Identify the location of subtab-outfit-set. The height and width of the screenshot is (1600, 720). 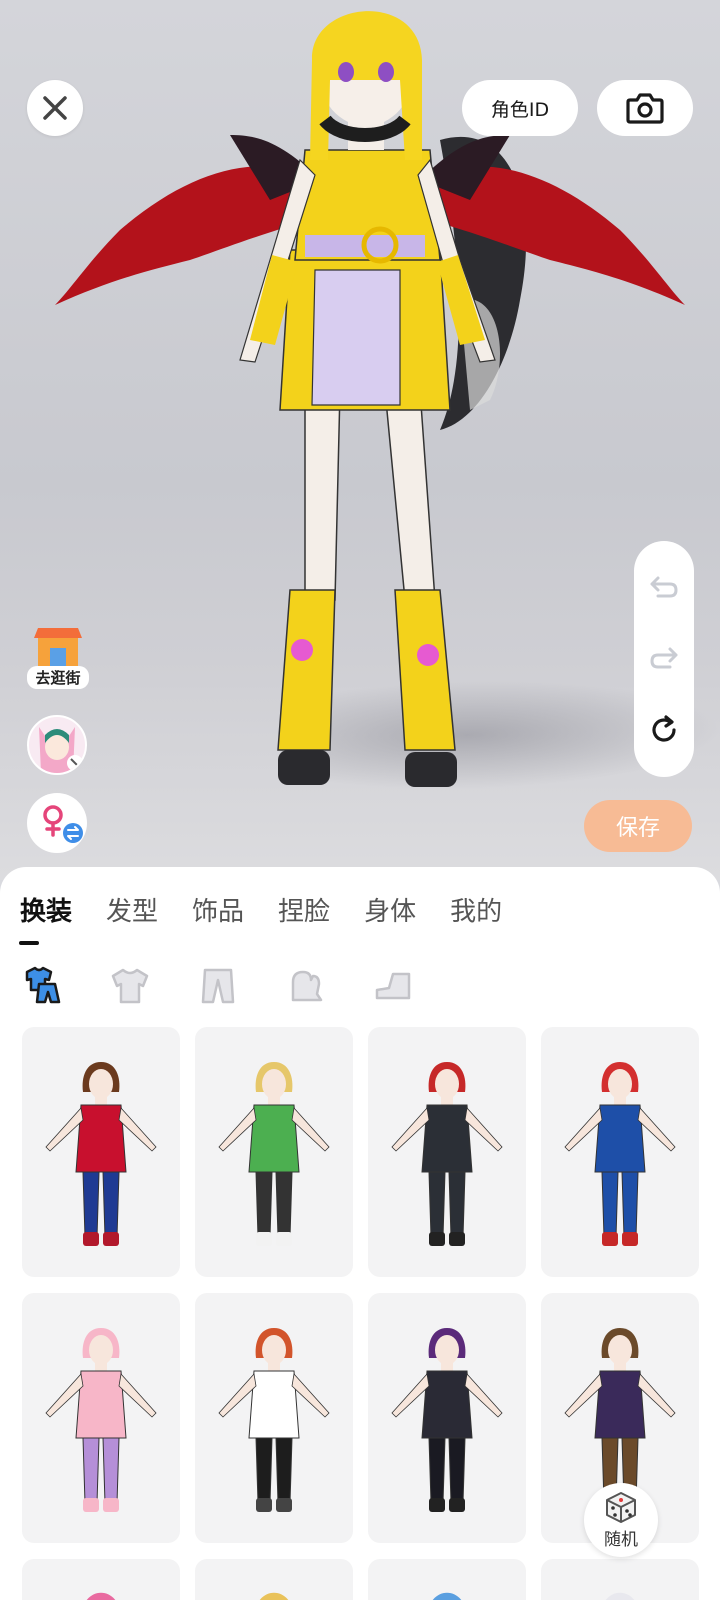
(42, 986).